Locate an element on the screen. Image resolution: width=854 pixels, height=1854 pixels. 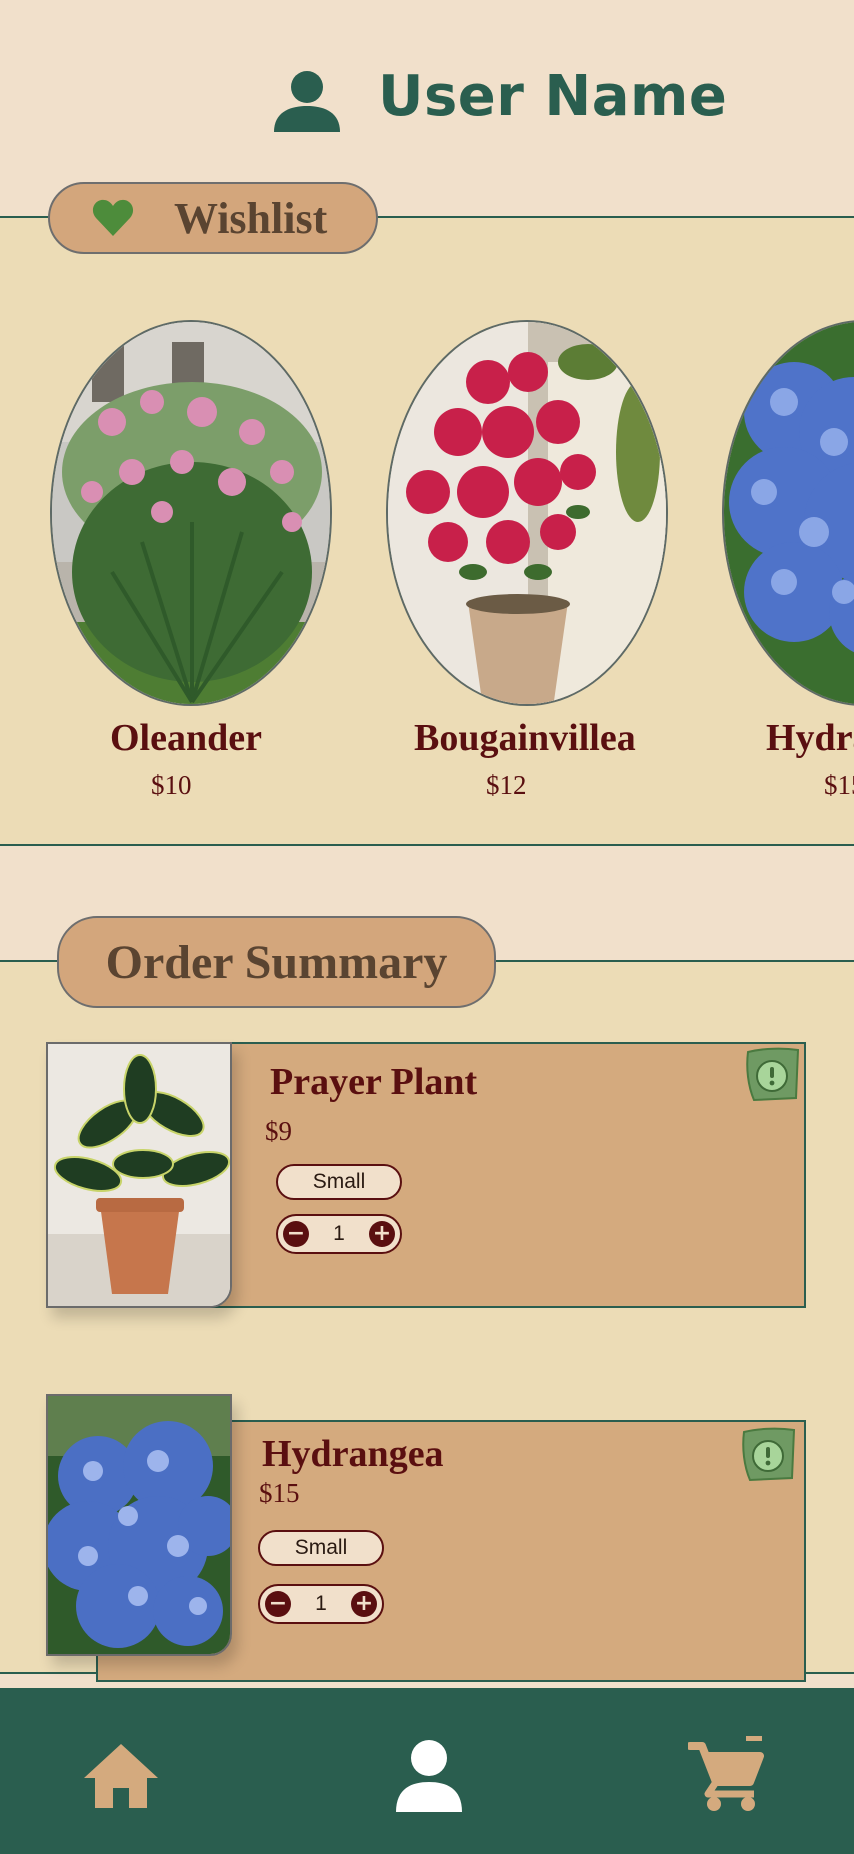
order-item-image-hydrangea is located at coordinates (139, 1525).